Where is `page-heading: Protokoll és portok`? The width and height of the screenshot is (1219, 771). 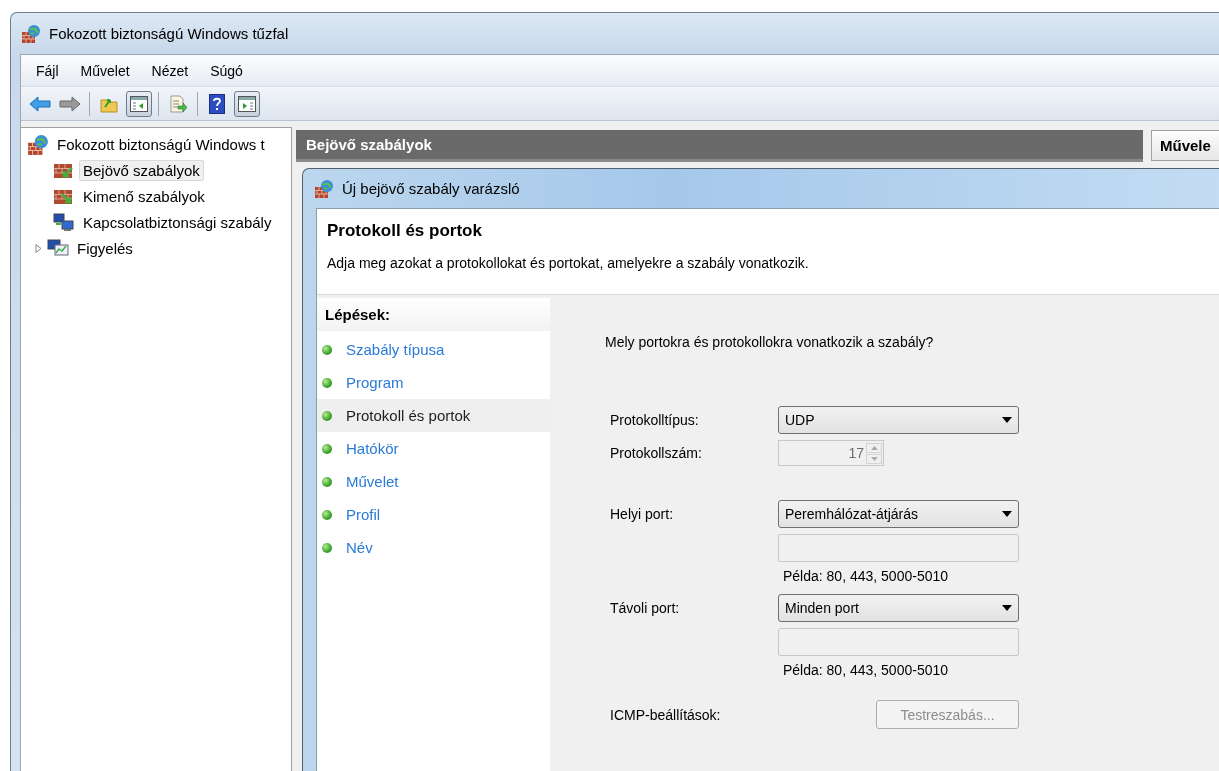 page-heading: Protokoll és portok is located at coordinates (405, 231).